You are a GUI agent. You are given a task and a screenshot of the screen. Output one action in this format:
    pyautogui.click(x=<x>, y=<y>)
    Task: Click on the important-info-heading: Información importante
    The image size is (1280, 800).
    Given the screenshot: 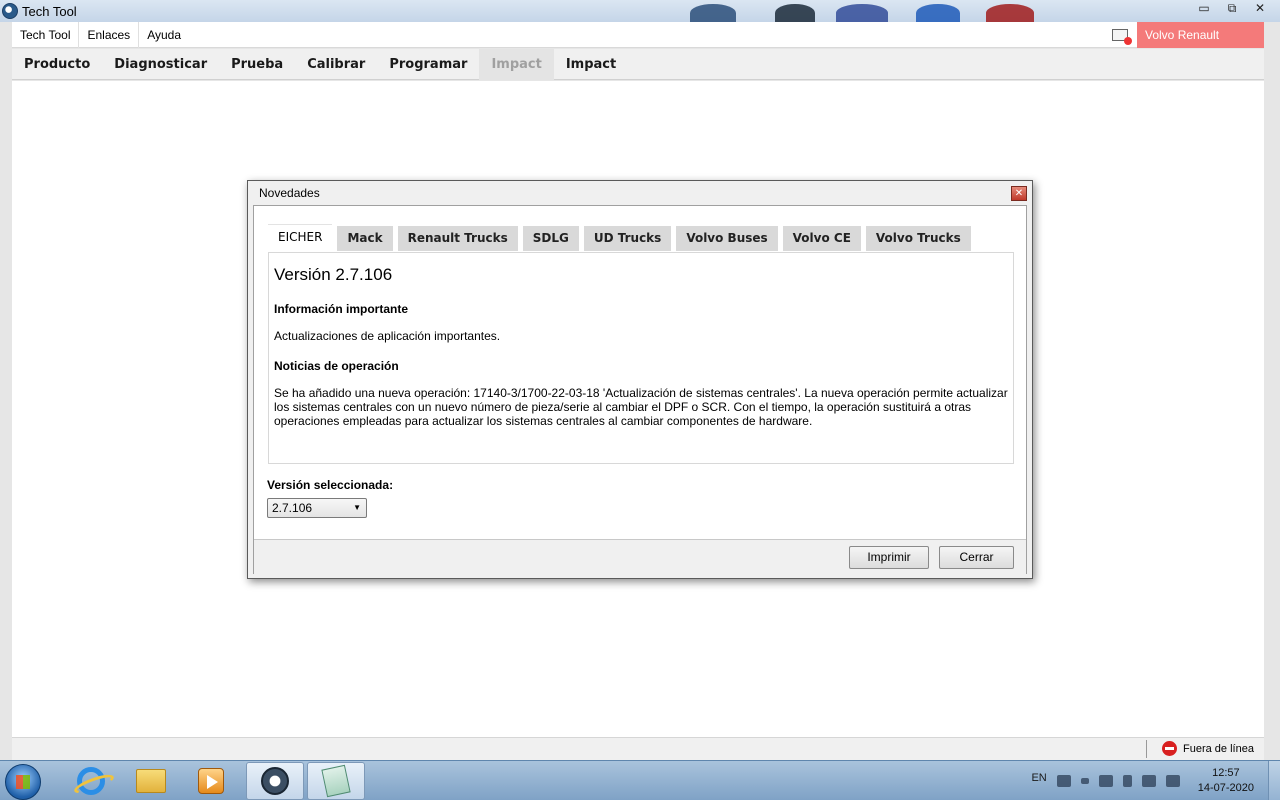 What is the action you would take?
    pyautogui.click(x=341, y=309)
    